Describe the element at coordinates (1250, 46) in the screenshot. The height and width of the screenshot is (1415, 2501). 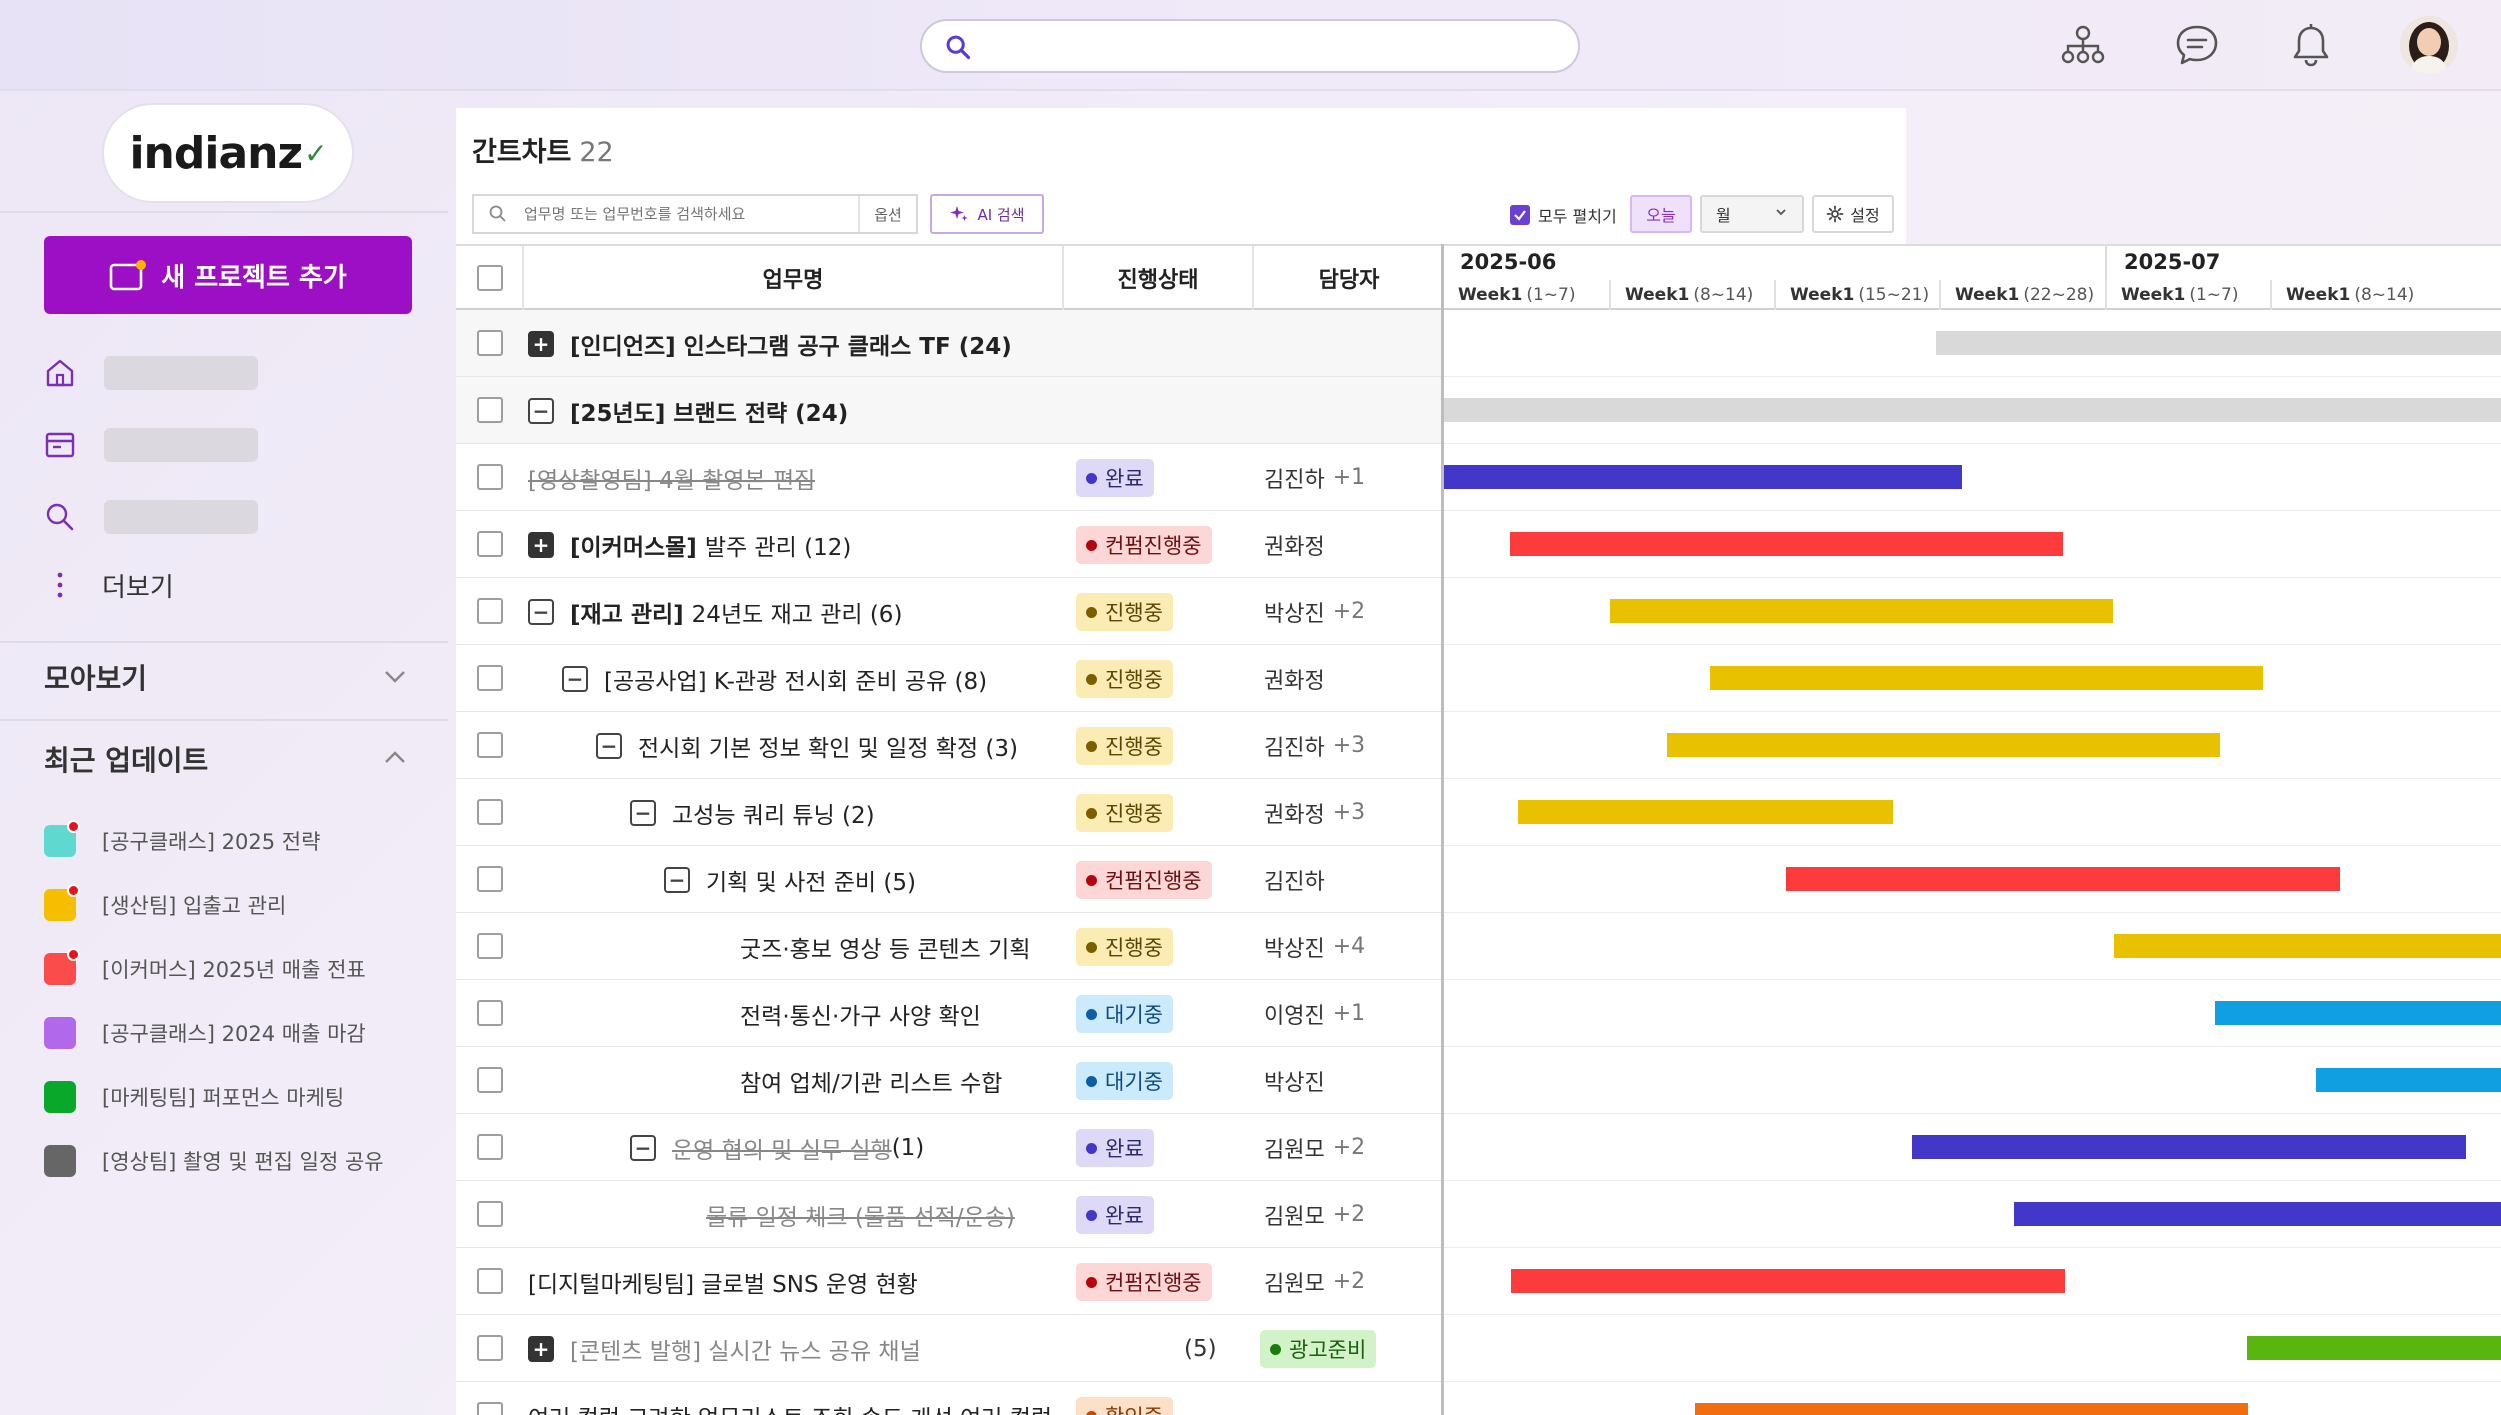
I see `global-search` at that location.